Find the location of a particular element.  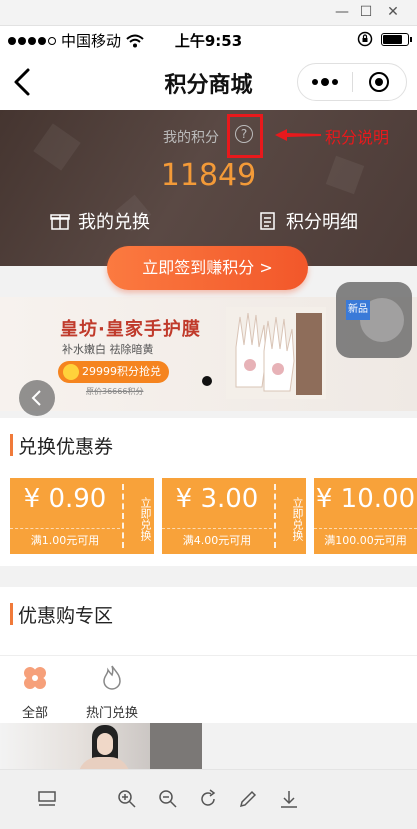

edit-icon is located at coordinates (248, 799).